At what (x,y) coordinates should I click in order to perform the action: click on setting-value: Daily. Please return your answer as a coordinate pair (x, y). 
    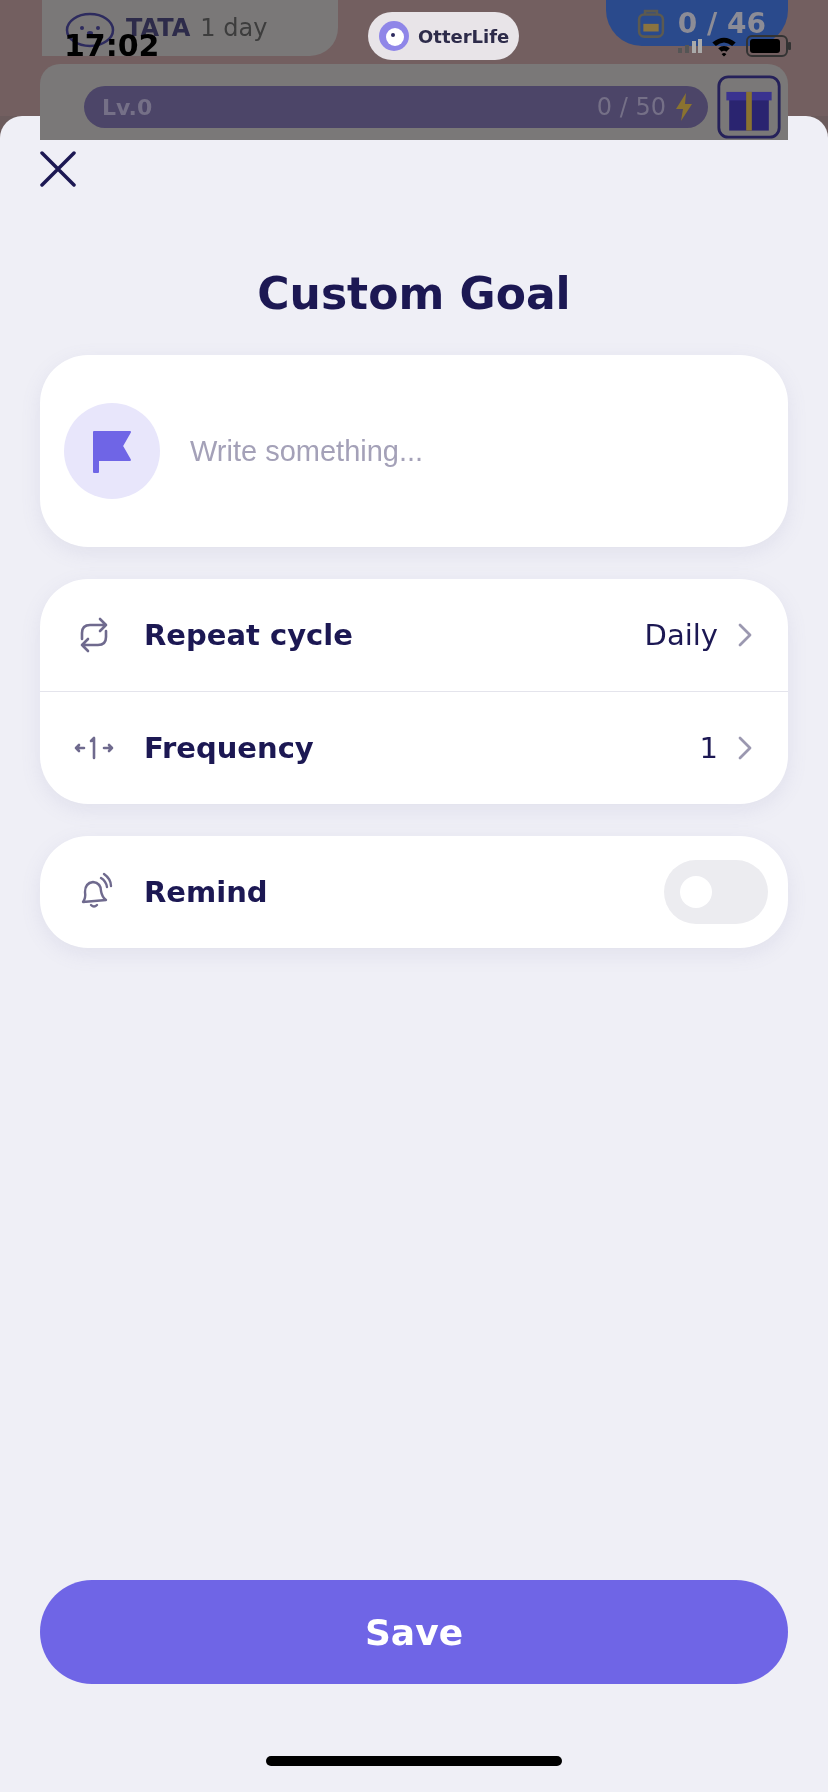
    Looking at the image, I should click on (681, 635).